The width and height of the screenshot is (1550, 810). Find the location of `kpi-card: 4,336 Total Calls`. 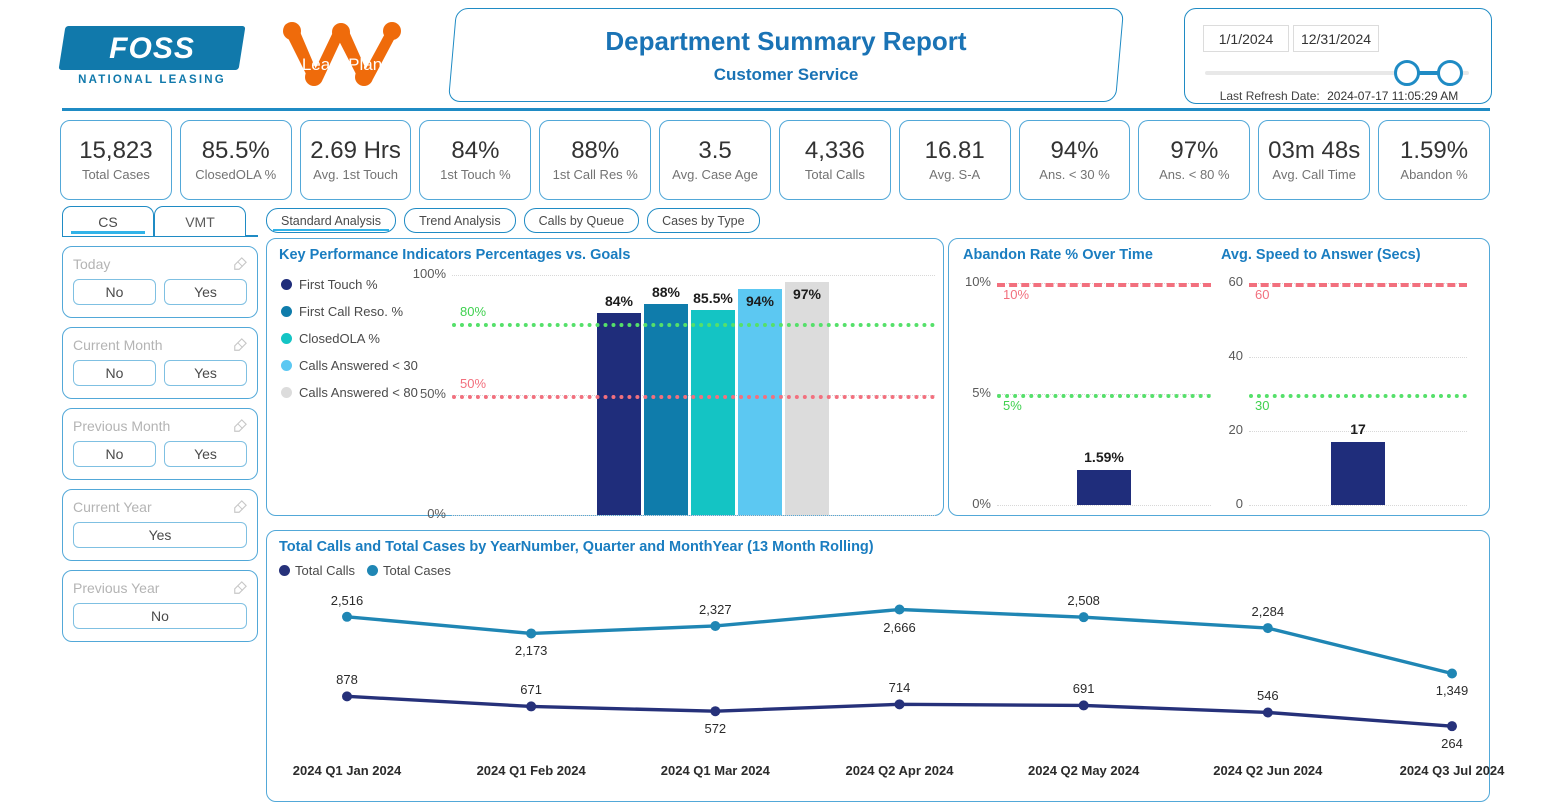

kpi-card: 4,336 Total Calls is located at coordinates (834, 160).